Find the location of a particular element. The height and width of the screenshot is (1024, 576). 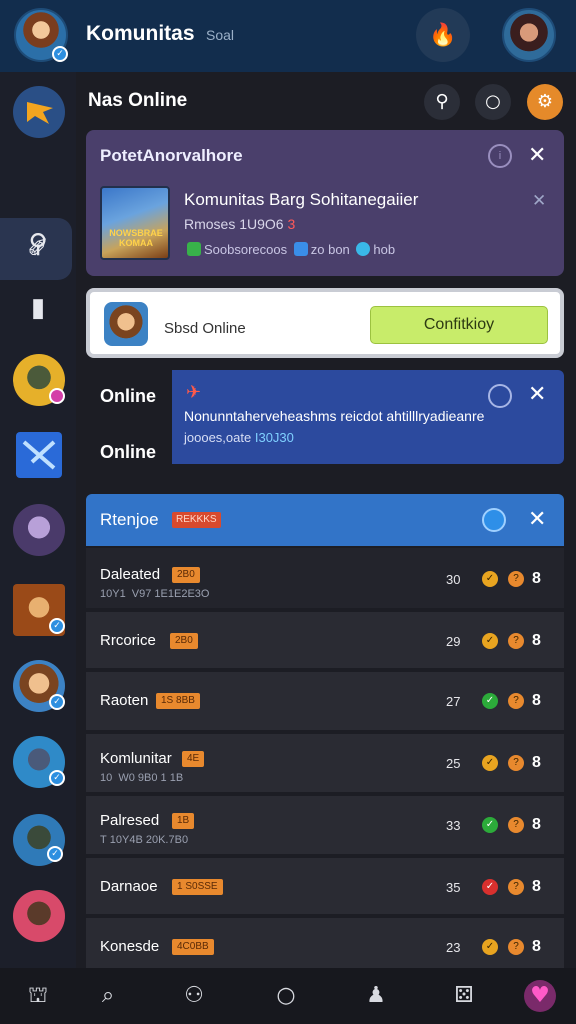

row-sub: T 10Y4B 20K.7B0 is located at coordinates (144, 840).